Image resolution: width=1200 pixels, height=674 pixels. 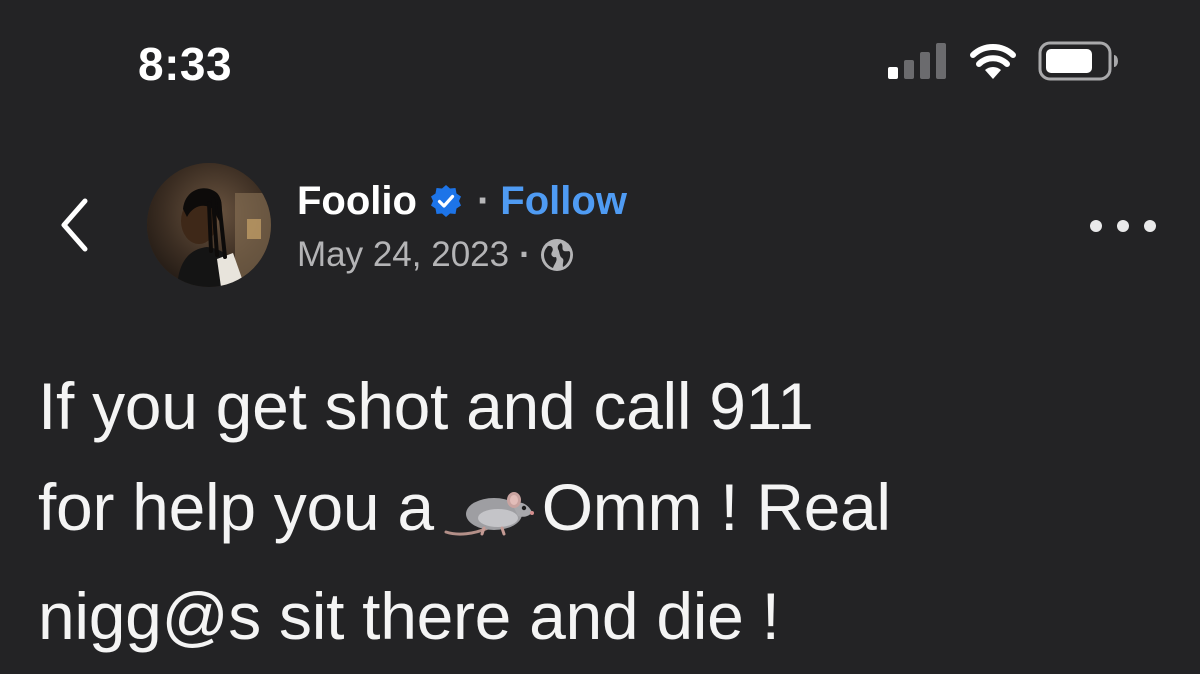 What do you see at coordinates (236, 507) in the screenshot?
I see `post-text-segment: for help you a` at bounding box center [236, 507].